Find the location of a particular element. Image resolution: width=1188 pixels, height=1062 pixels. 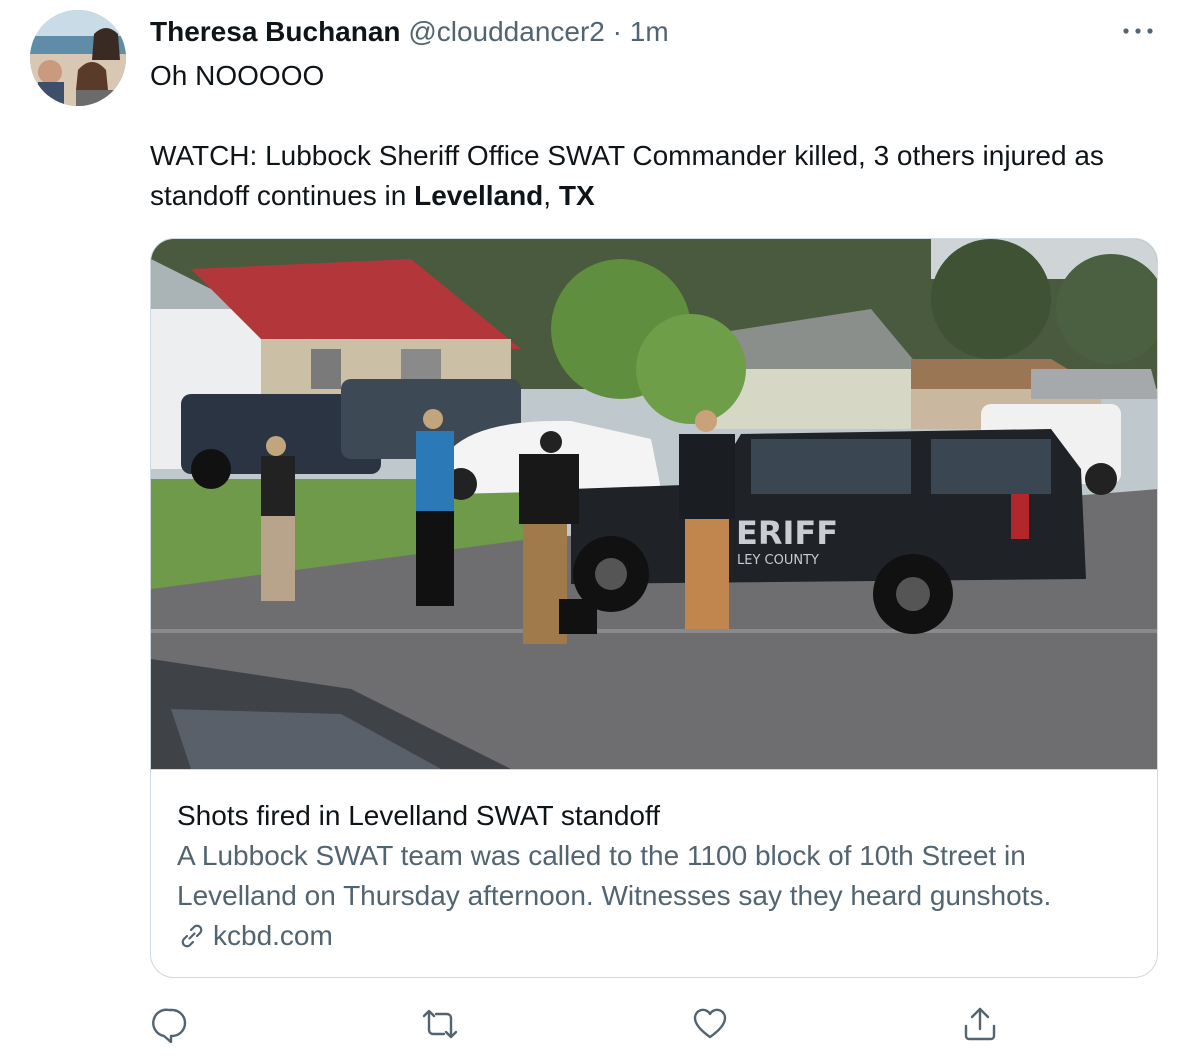

tweet-text-comma: , is located at coordinates (551, 195).